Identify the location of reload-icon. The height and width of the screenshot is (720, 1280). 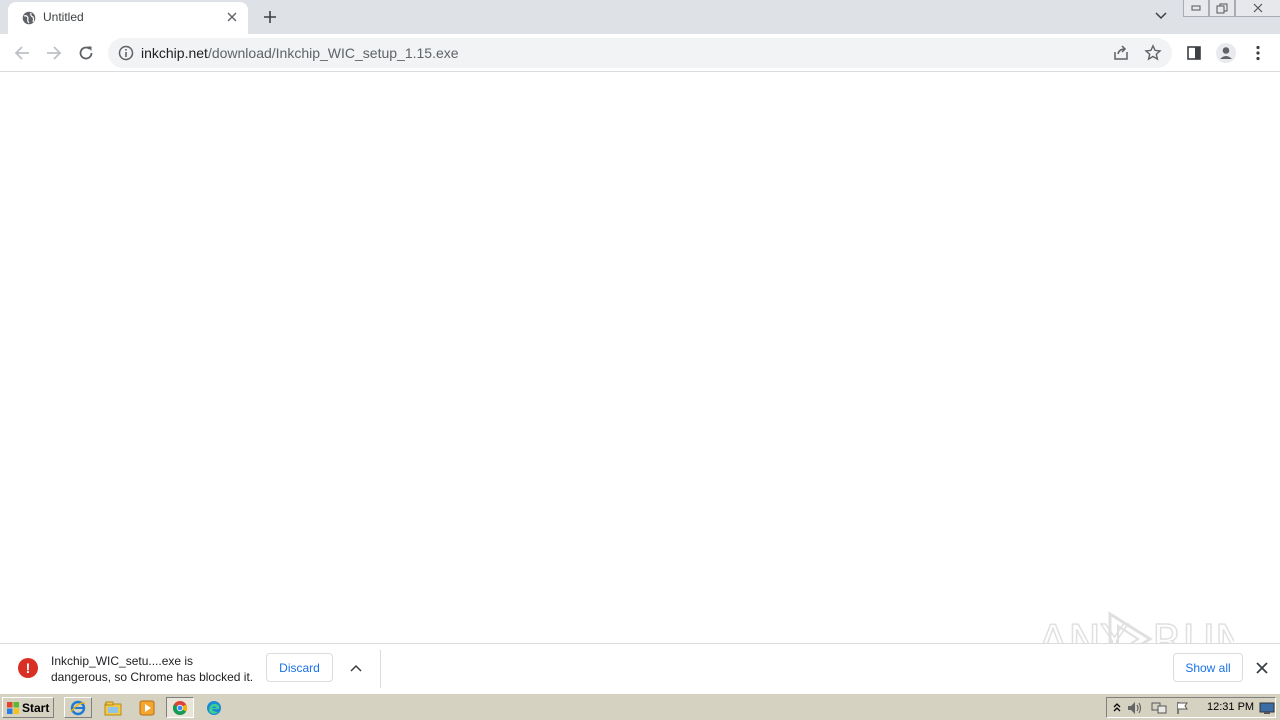
(86, 53).